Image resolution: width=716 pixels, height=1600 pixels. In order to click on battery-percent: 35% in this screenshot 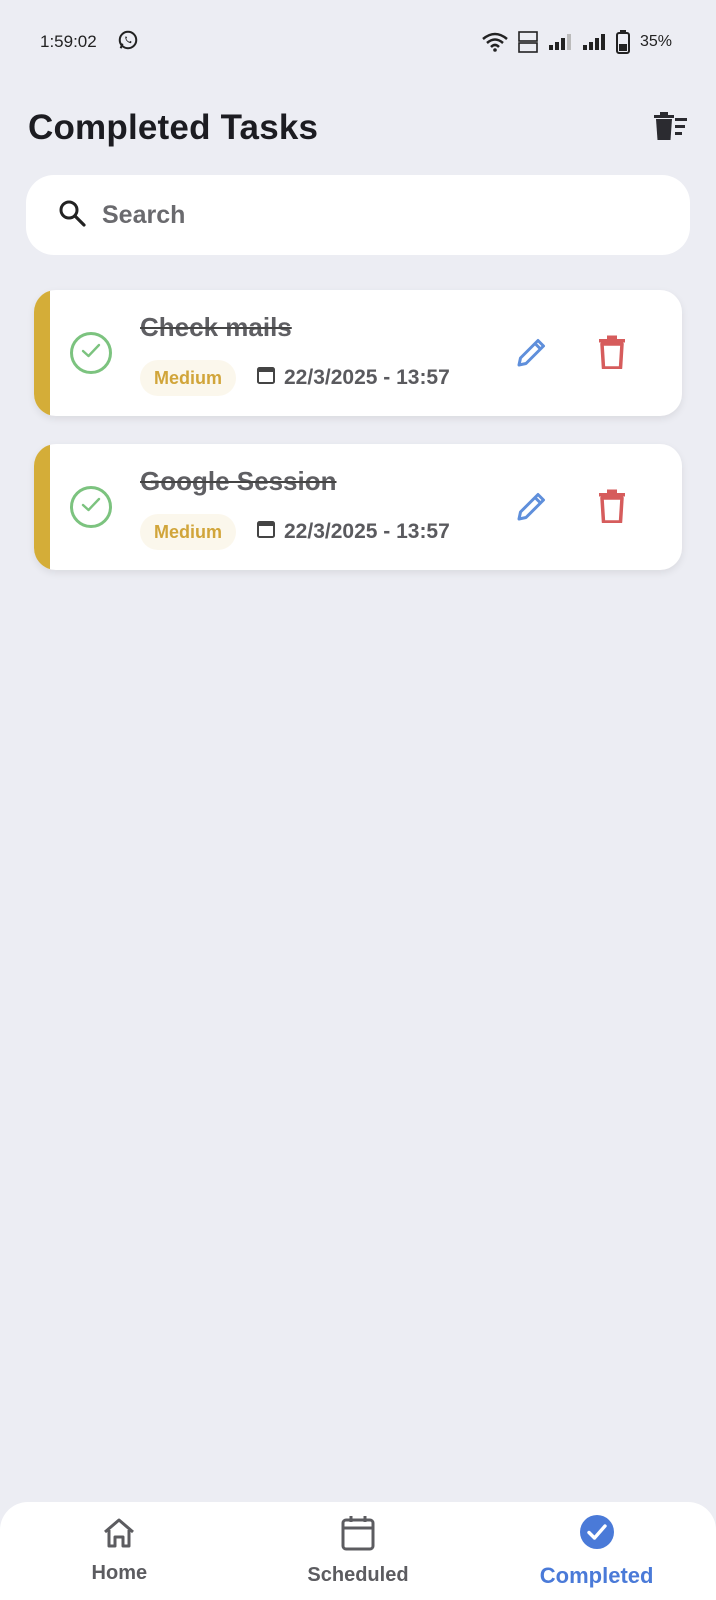, I will do `click(655, 41)`.